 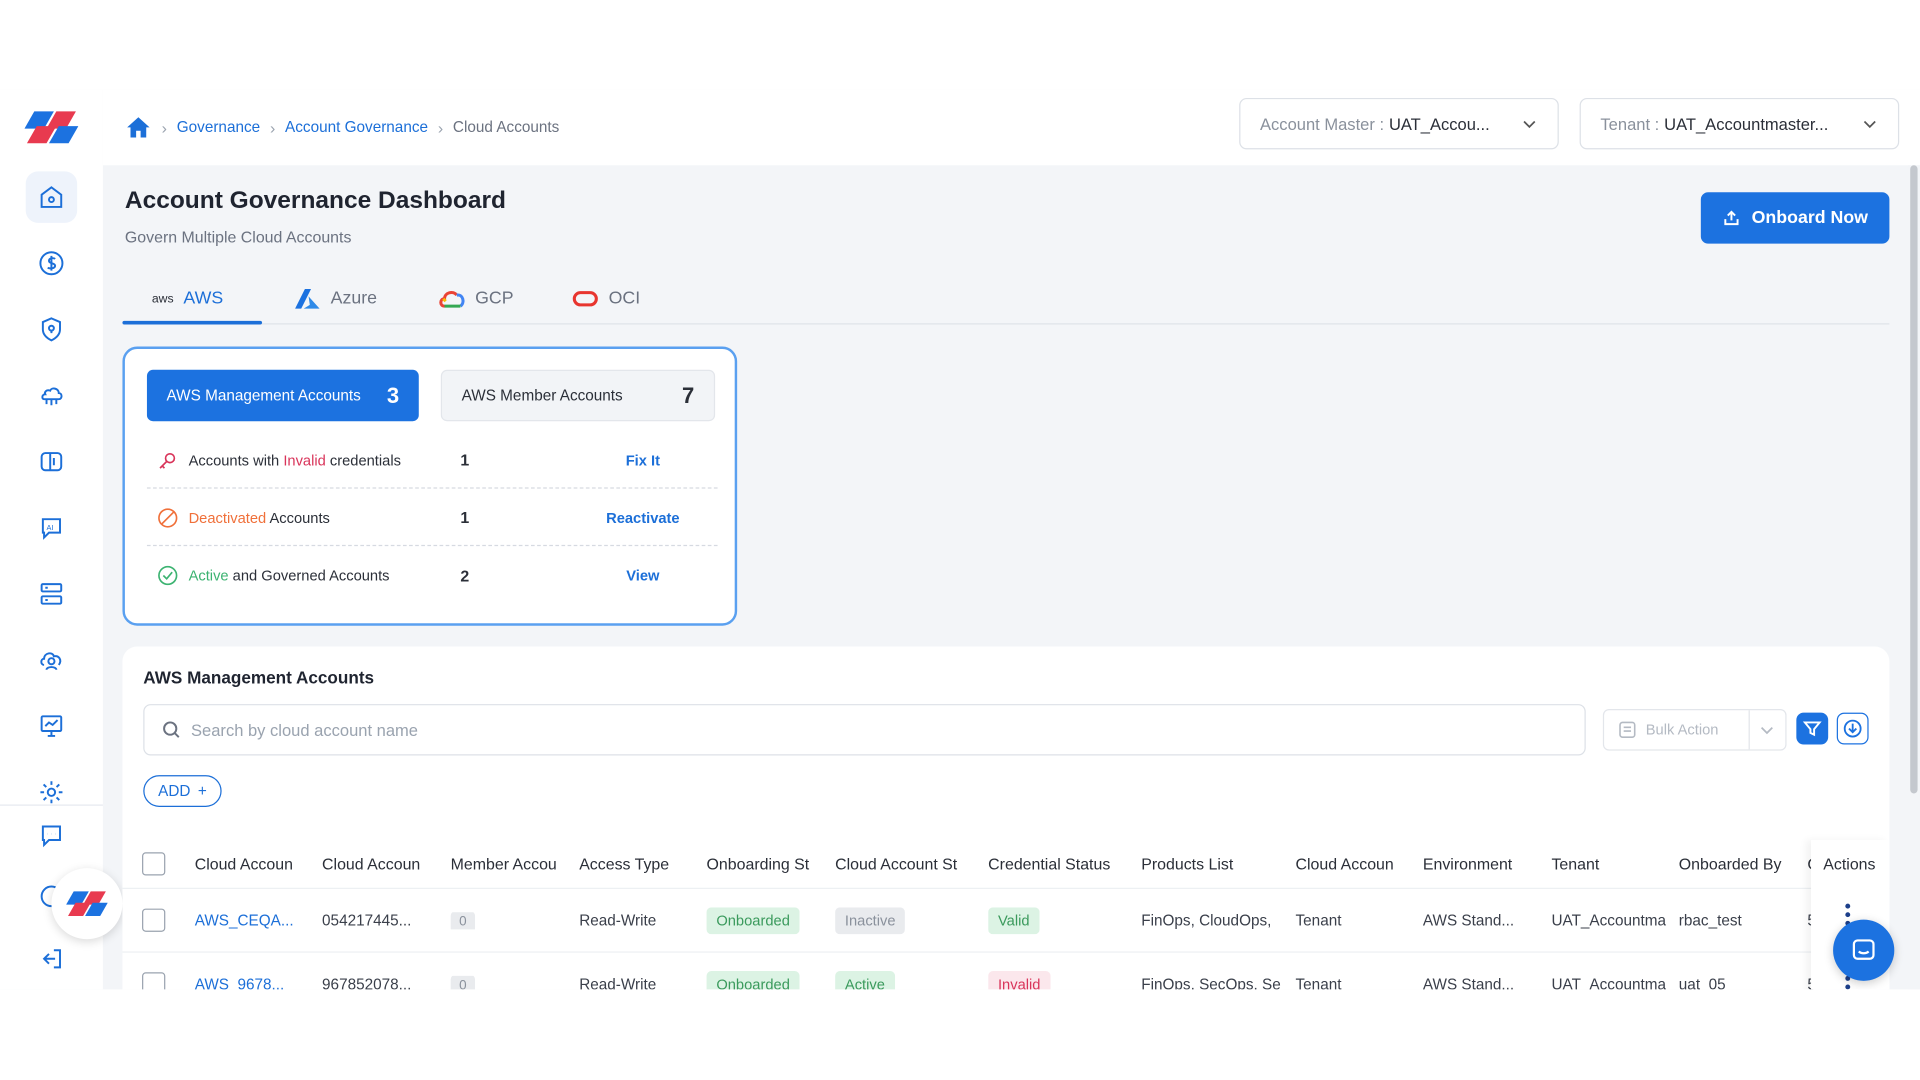 What do you see at coordinates (162, 299) in the screenshot?
I see `aws-icon: aws` at bounding box center [162, 299].